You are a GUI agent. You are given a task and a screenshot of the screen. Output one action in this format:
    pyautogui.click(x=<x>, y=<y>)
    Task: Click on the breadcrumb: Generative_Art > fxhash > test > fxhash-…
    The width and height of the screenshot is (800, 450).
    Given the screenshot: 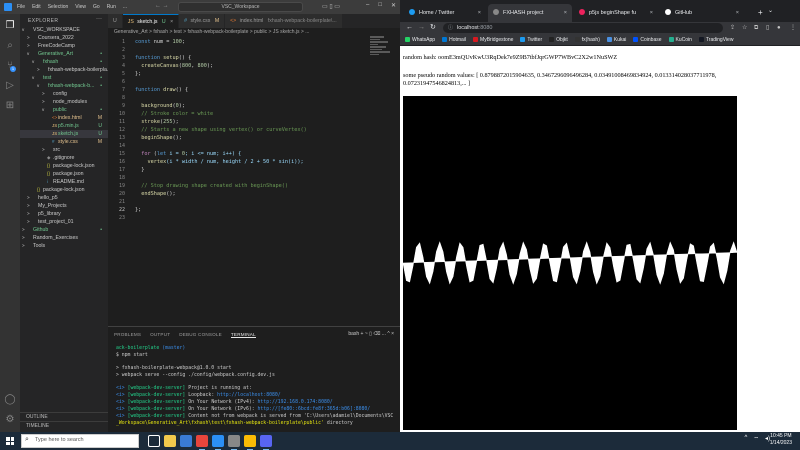 What is the action you would take?
    pyautogui.click(x=211, y=32)
    